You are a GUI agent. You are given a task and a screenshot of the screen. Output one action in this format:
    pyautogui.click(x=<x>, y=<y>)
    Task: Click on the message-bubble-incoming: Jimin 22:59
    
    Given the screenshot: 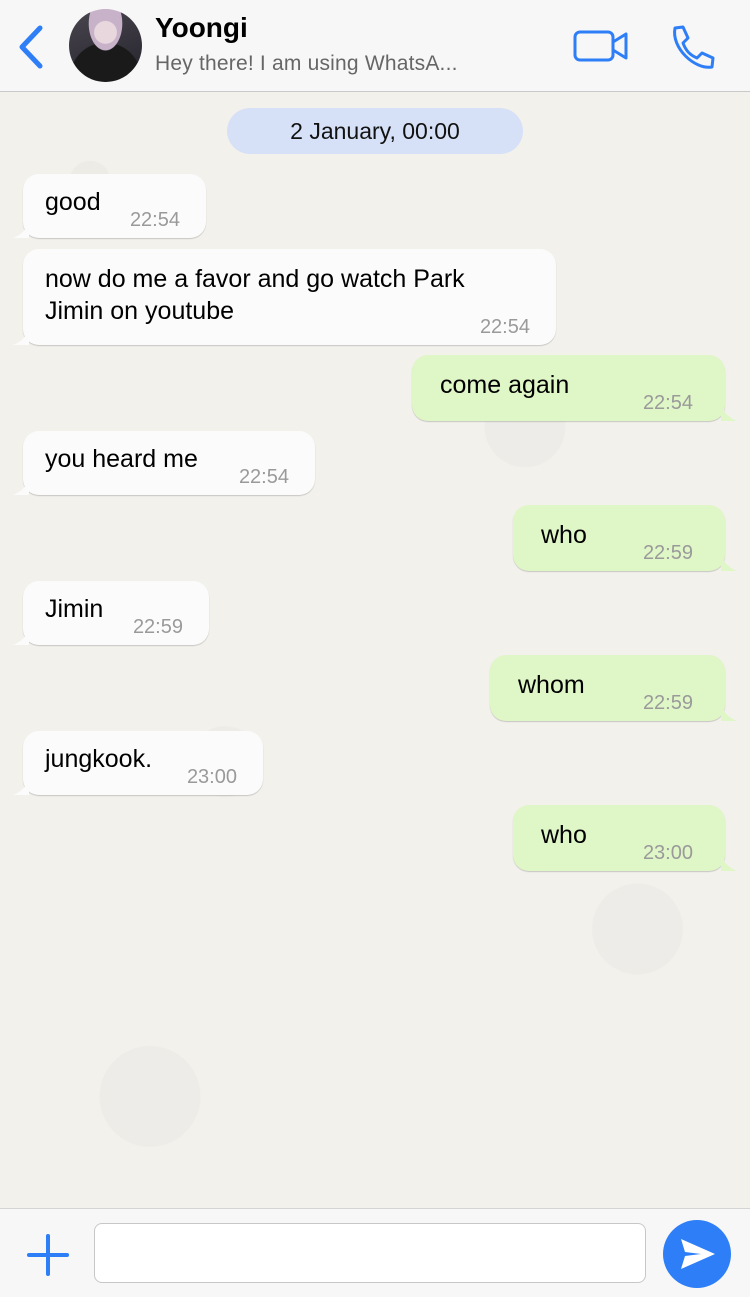 What is the action you would take?
    pyautogui.click(x=111, y=613)
    